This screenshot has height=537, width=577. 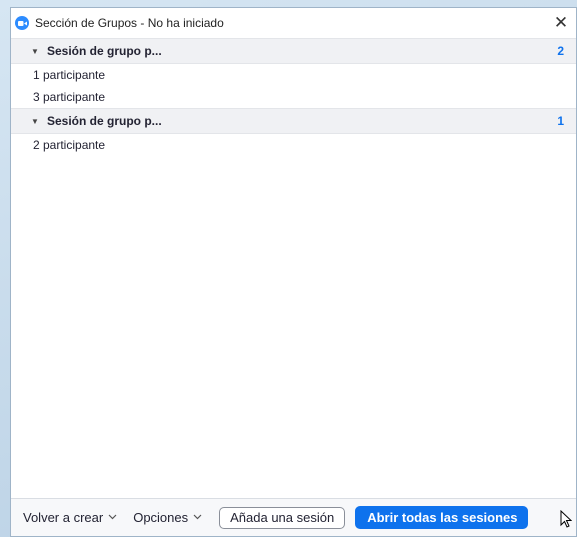 What do you see at coordinates (560, 121) in the screenshot?
I see `group-participant-count: 1` at bounding box center [560, 121].